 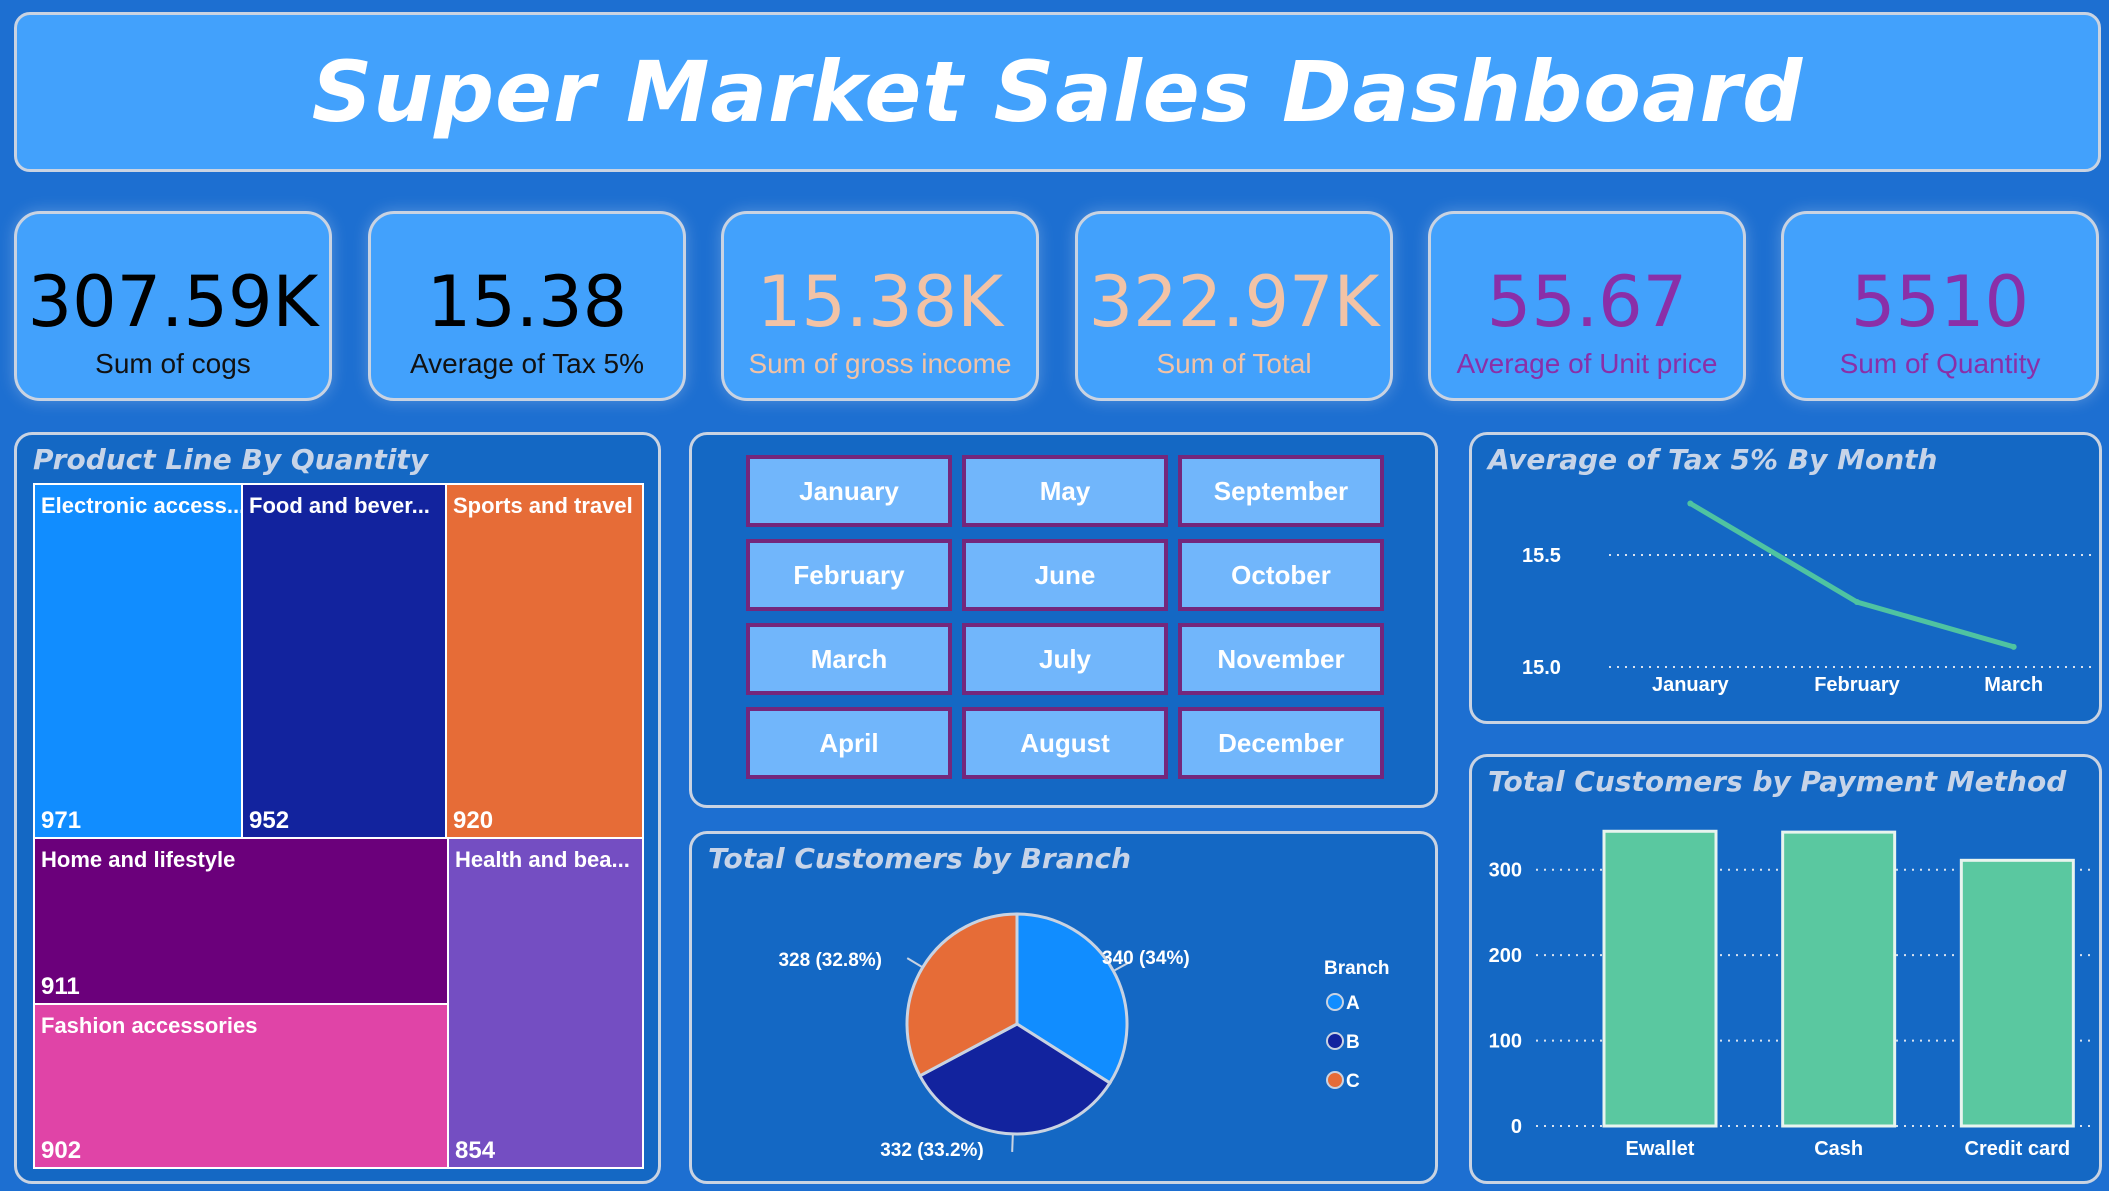 I want to click on kpi-label: Sum of cogs, so click(x=173, y=363).